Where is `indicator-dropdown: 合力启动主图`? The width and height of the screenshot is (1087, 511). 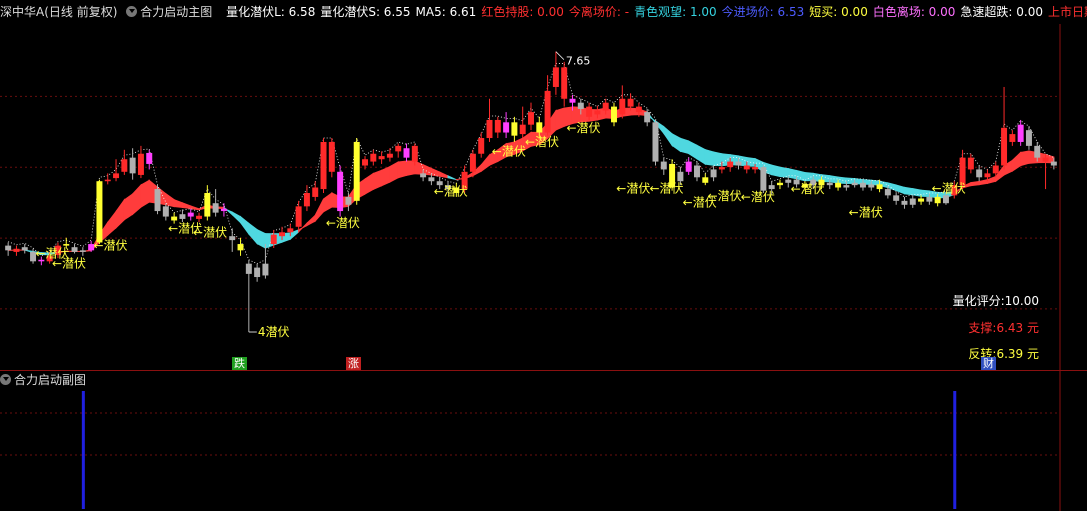 indicator-dropdown: 合力启动主图 is located at coordinates (171, 12).